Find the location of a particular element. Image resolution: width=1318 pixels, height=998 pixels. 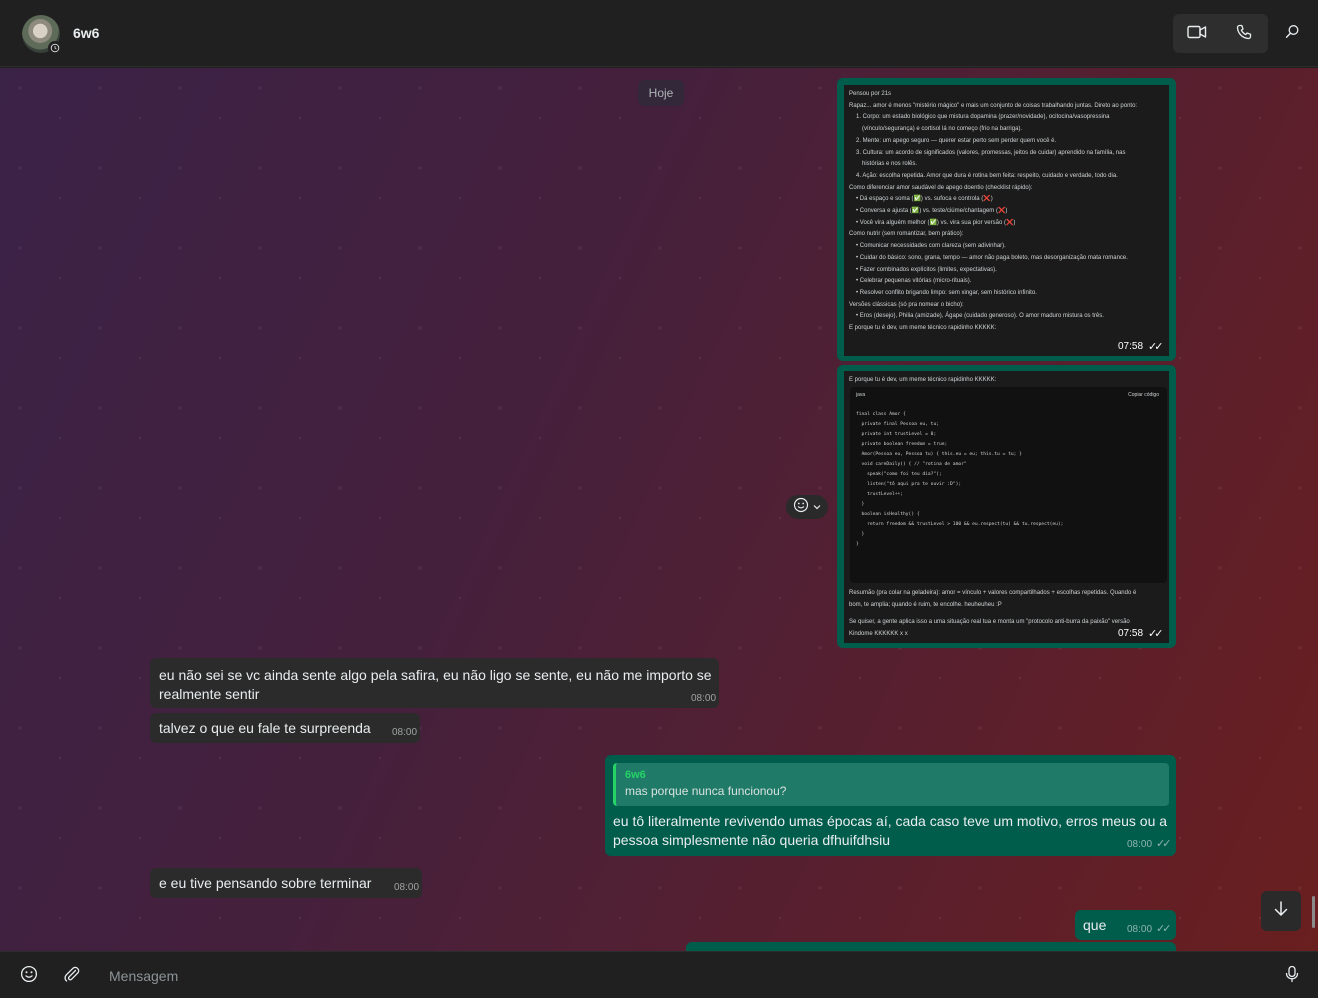

voice-call-icon is located at coordinates (1244, 34).